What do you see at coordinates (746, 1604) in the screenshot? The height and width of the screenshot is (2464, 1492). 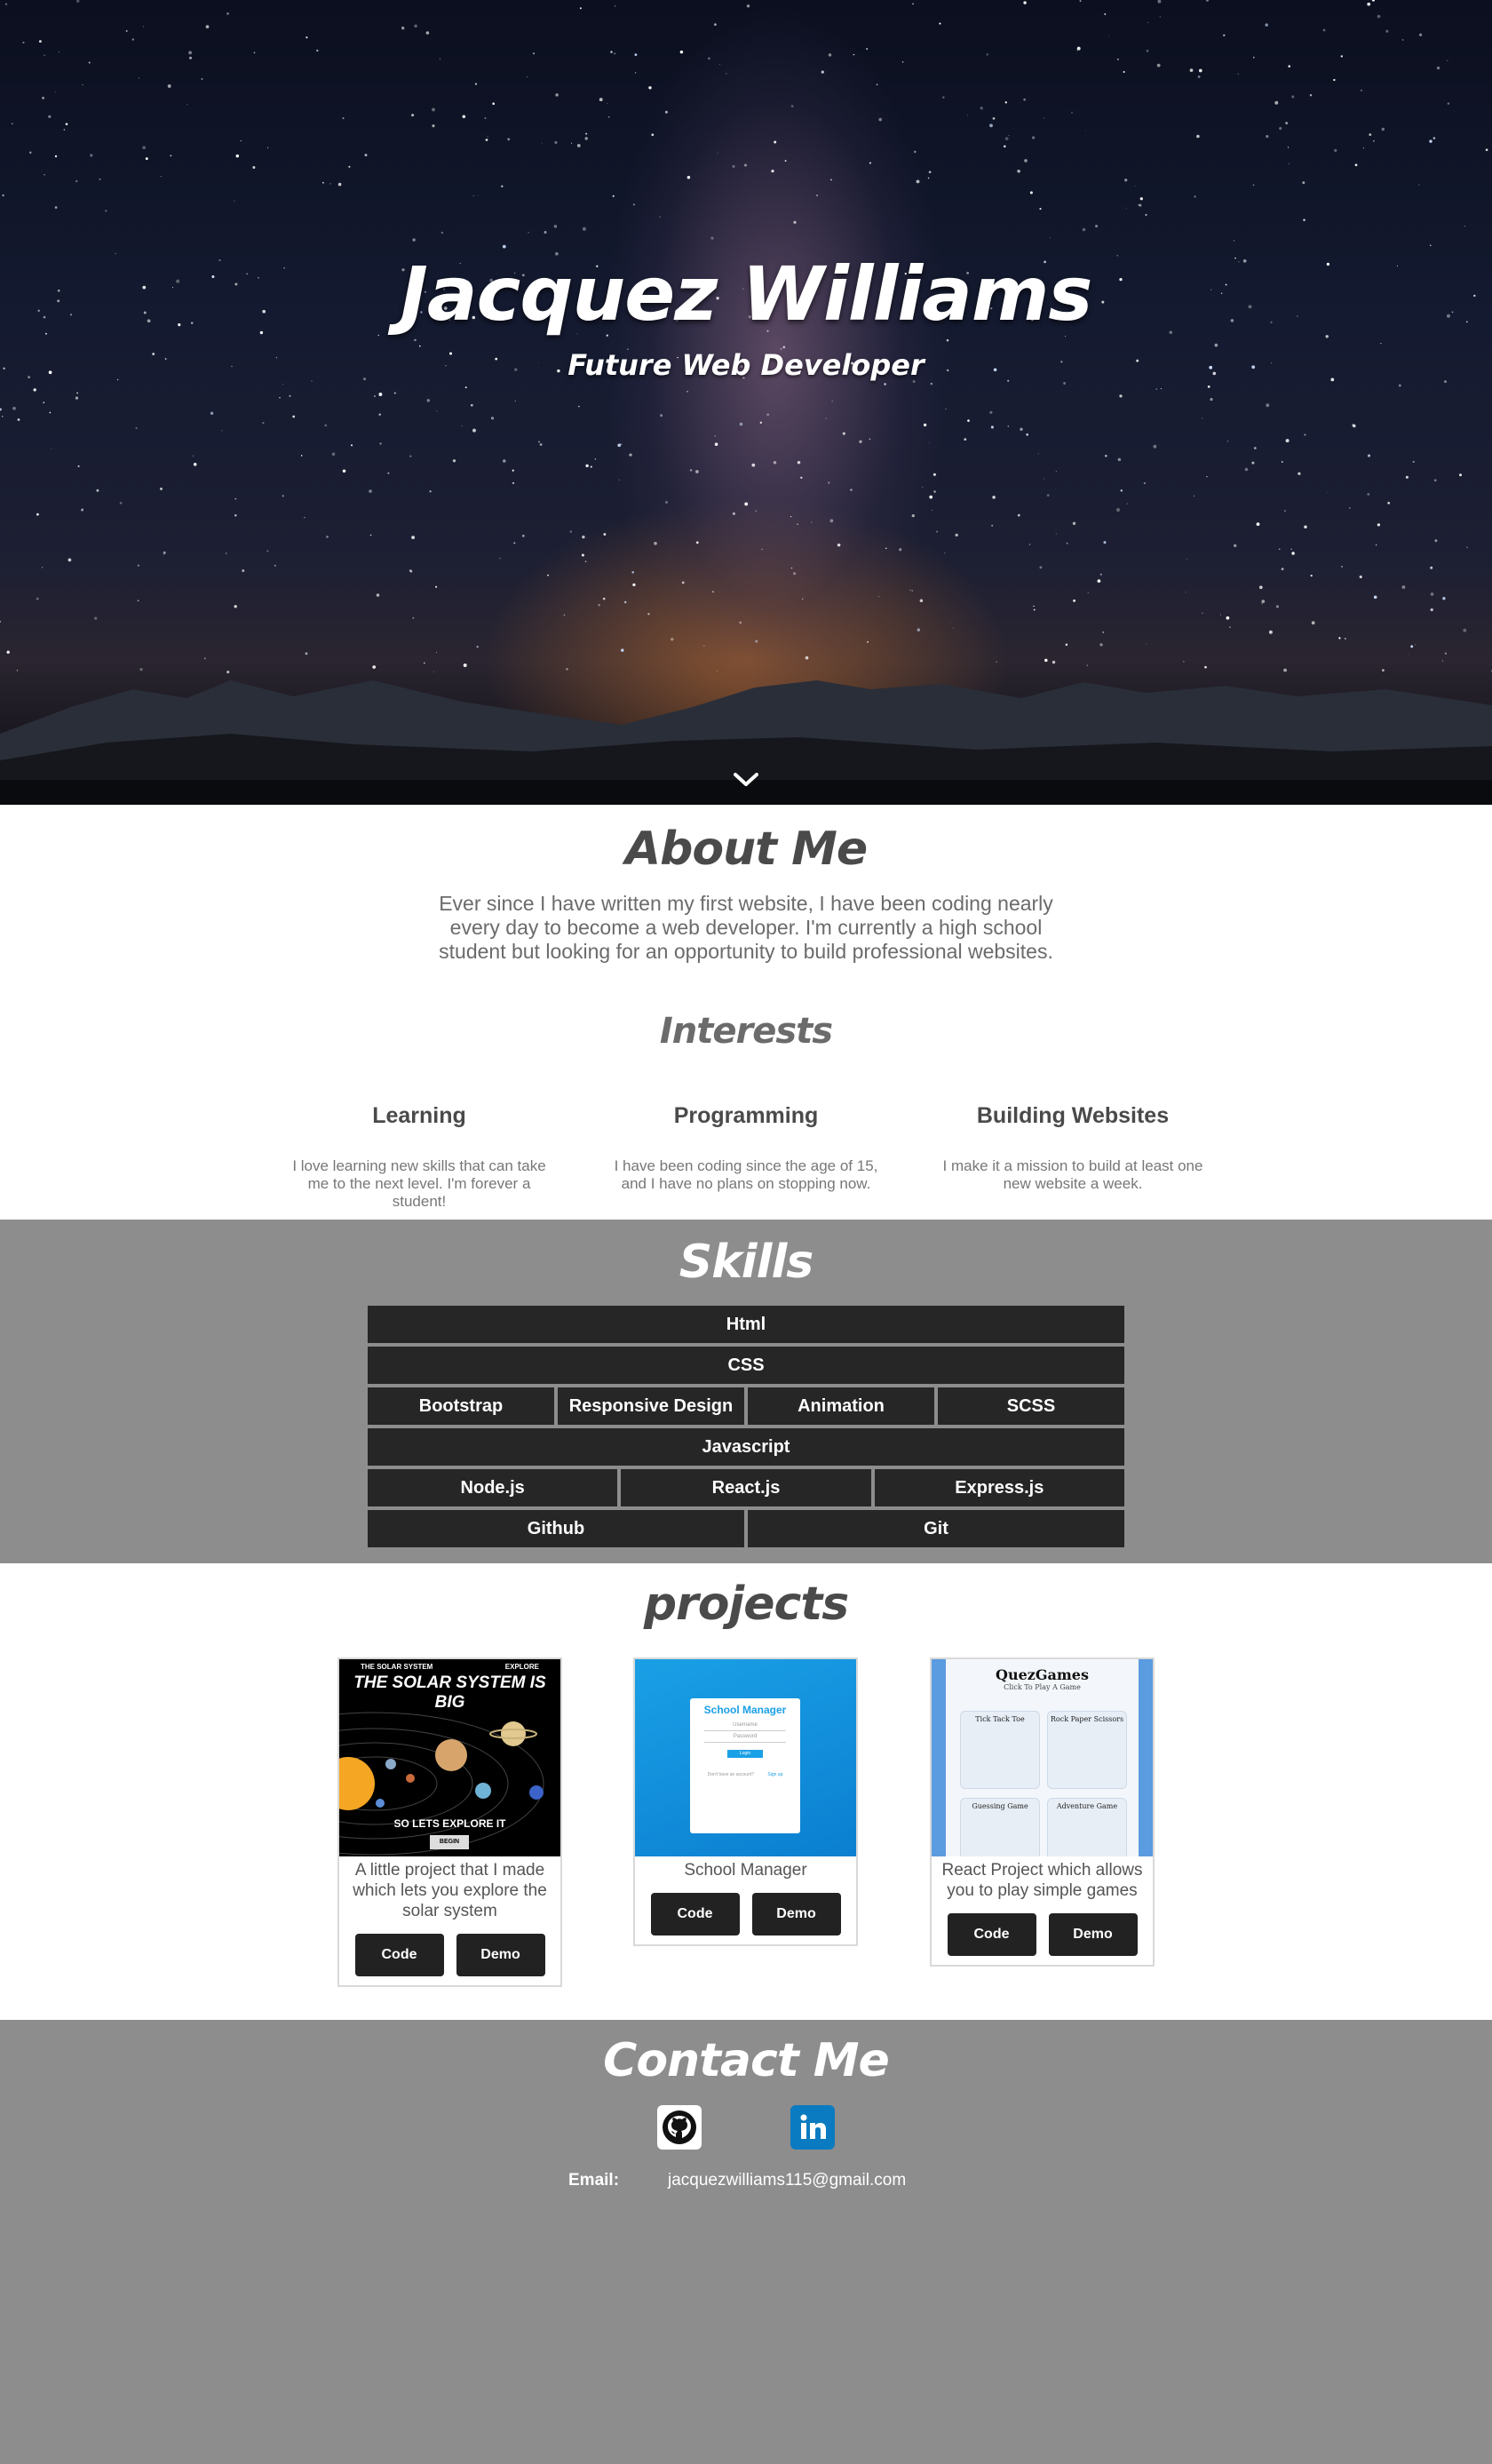 I see `projects-heading: projects` at bounding box center [746, 1604].